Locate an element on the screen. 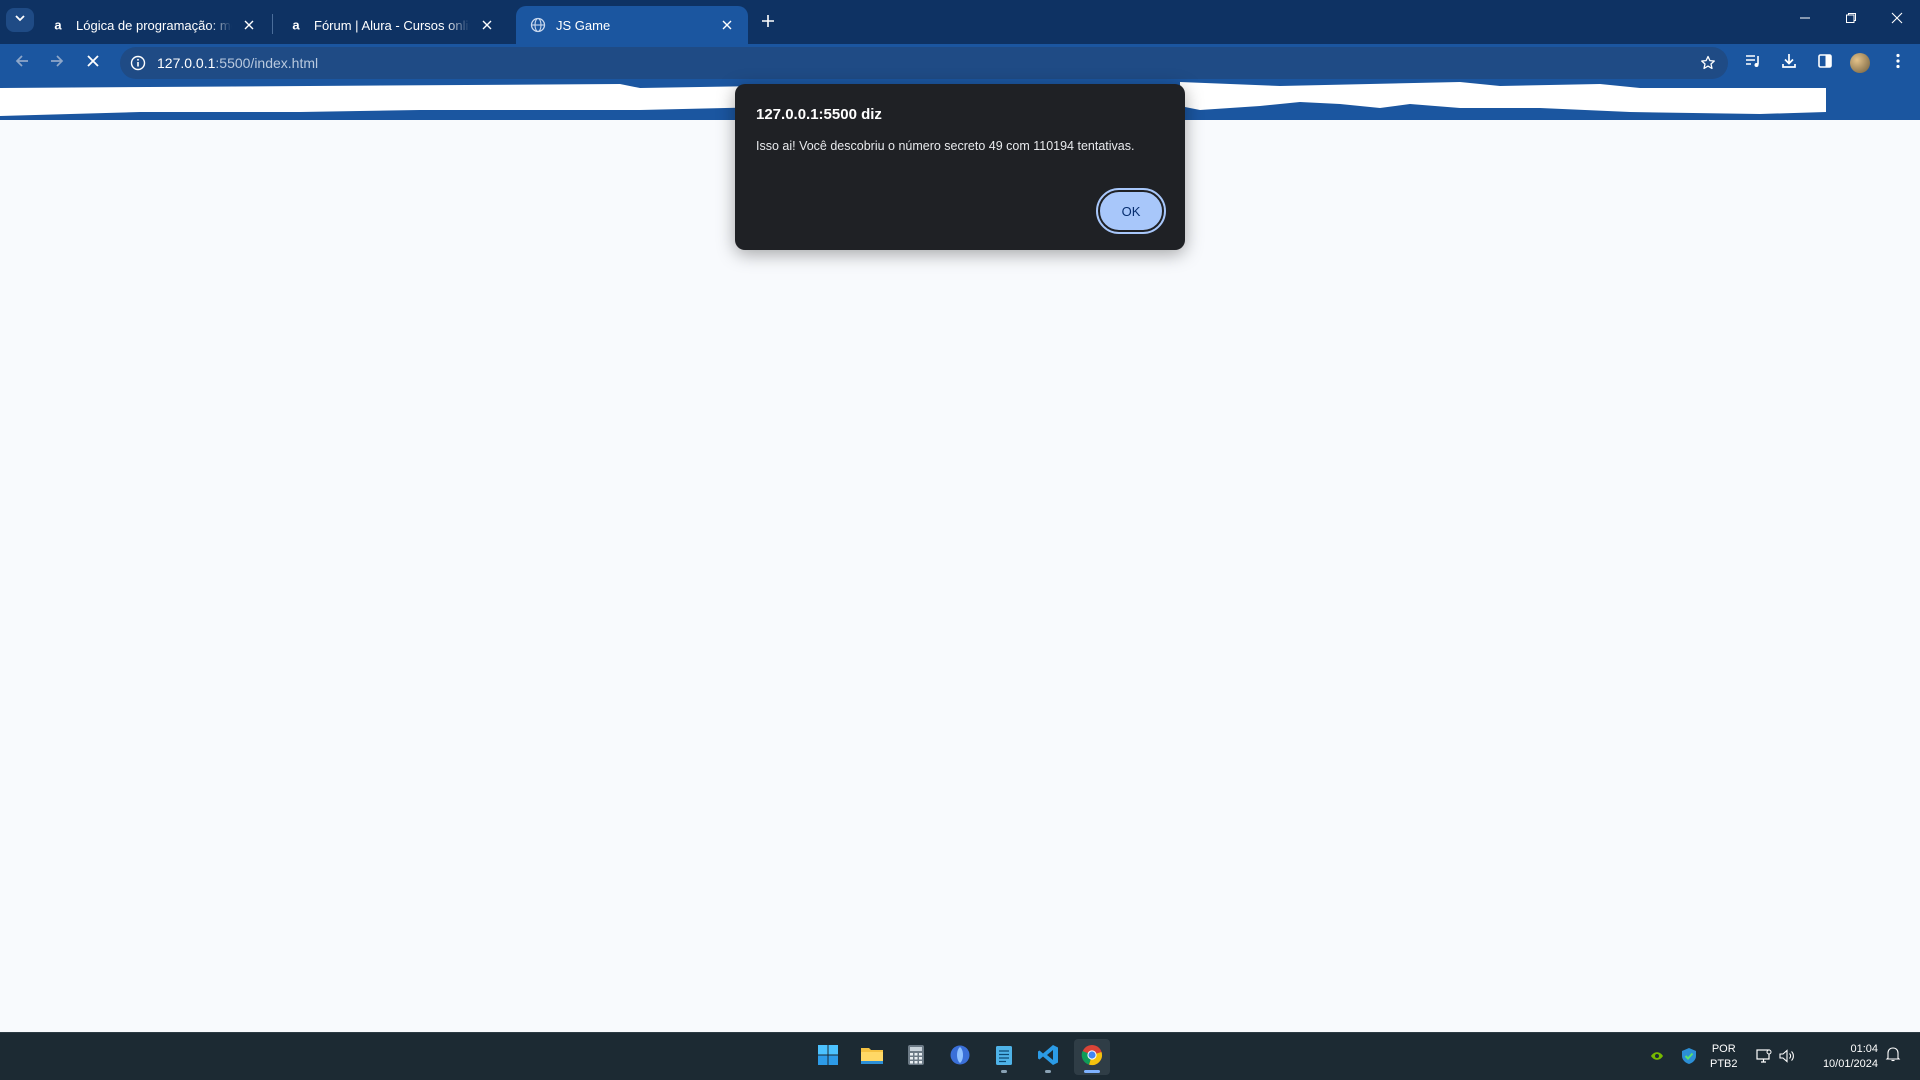 The width and height of the screenshot is (1920, 1080). language-code: POR is located at coordinates (1723, 1049).